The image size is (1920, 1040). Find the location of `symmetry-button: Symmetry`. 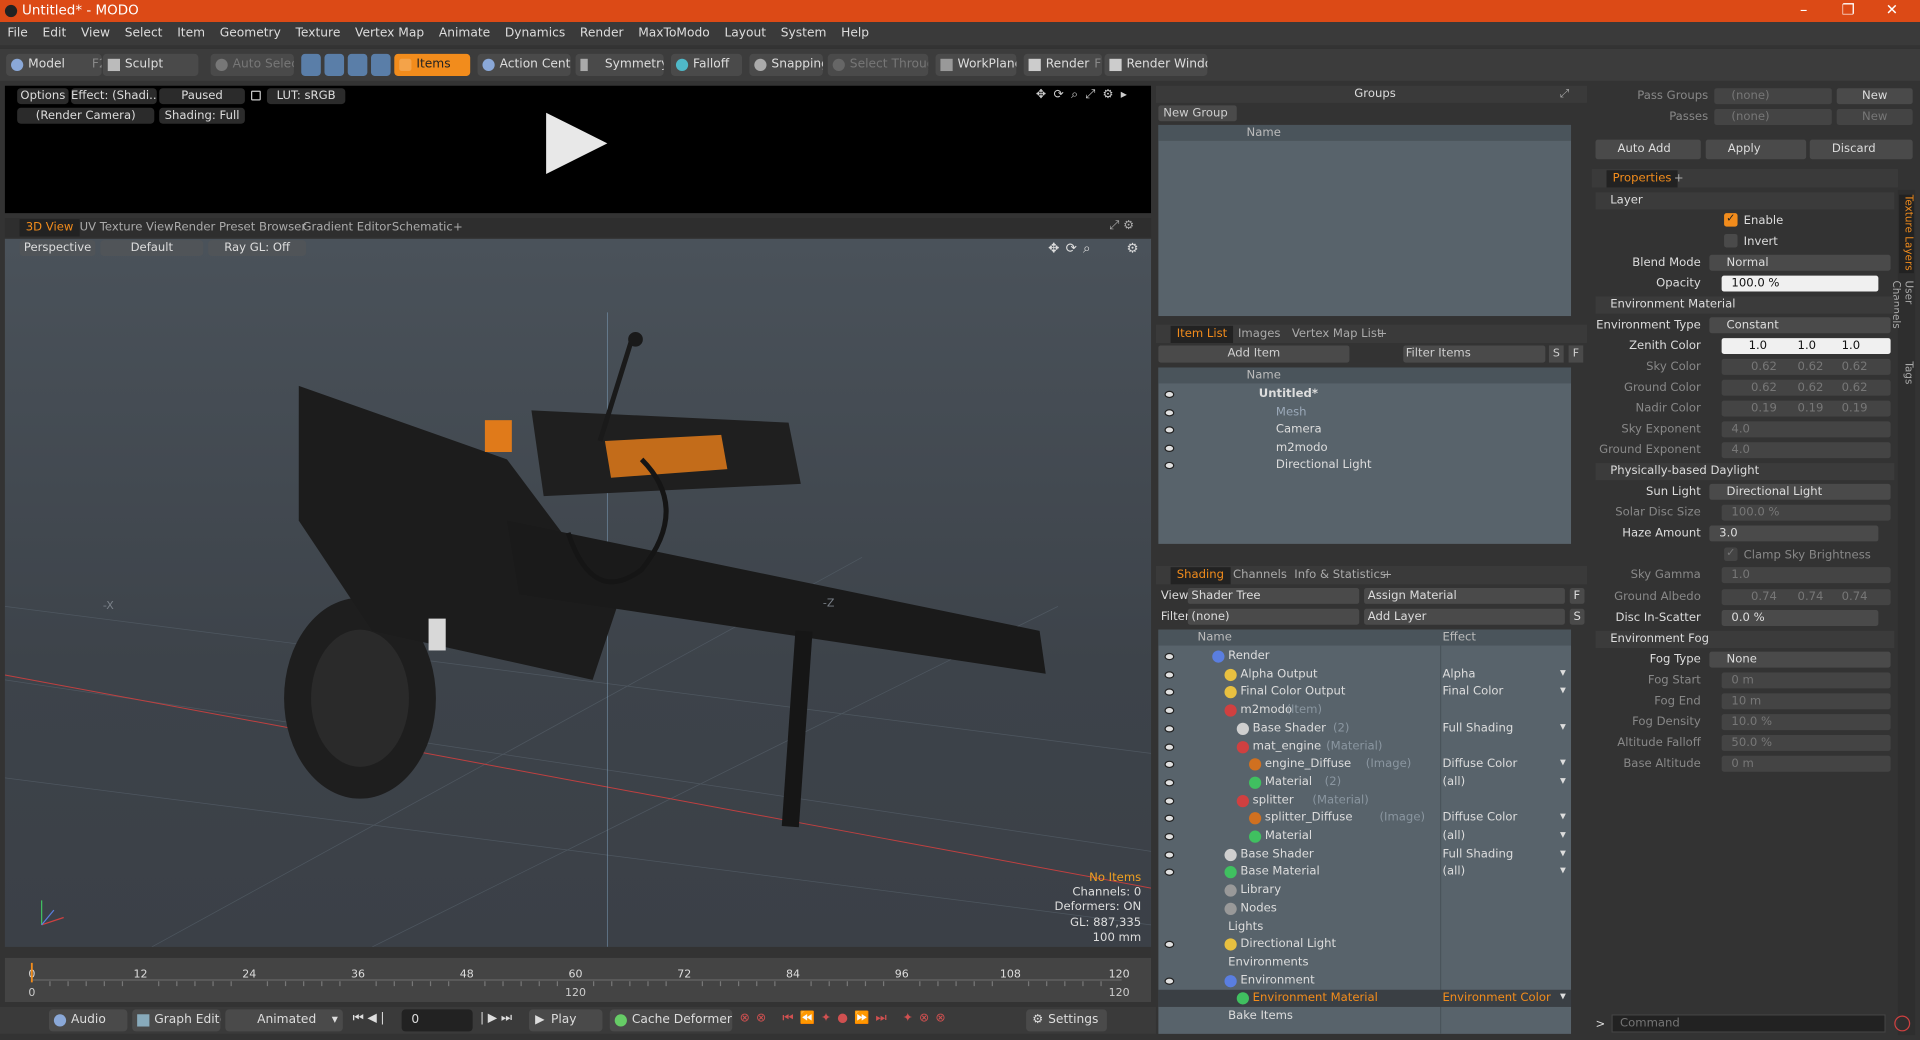

symmetry-button: Symmetry is located at coordinates (619, 64).